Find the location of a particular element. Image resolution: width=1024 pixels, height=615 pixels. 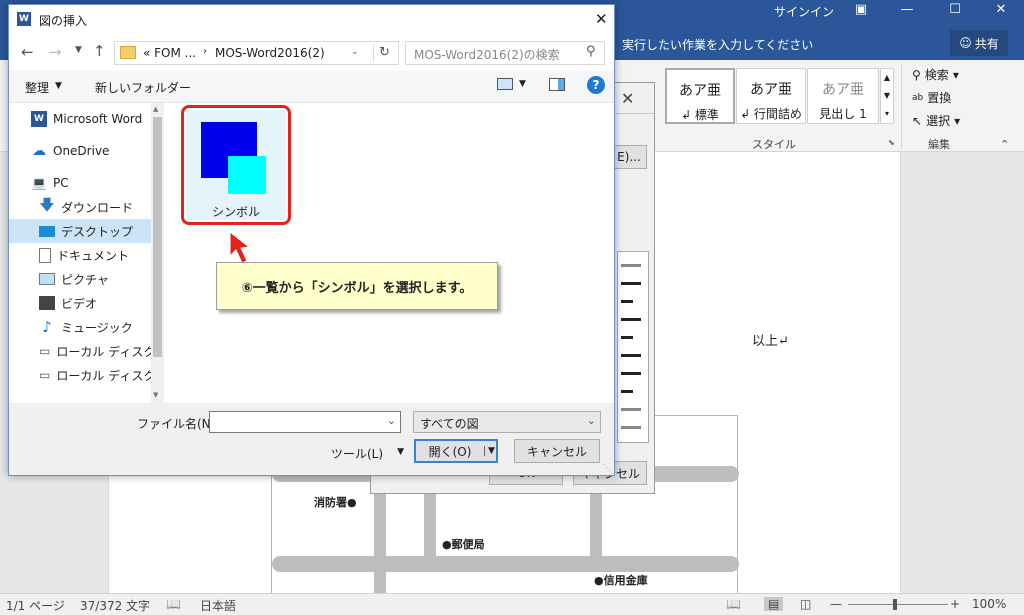

style-heading1: あア亜 見出し 1 is located at coordinates (843, 96).